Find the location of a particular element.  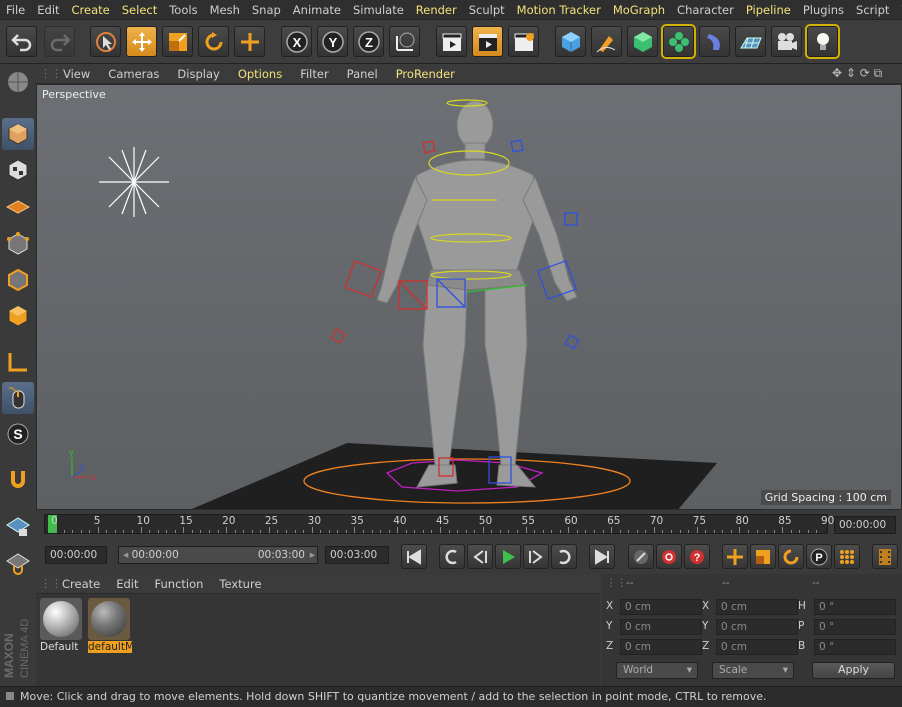

viewport-menu-display: Display is located at coordinates (198, 74).